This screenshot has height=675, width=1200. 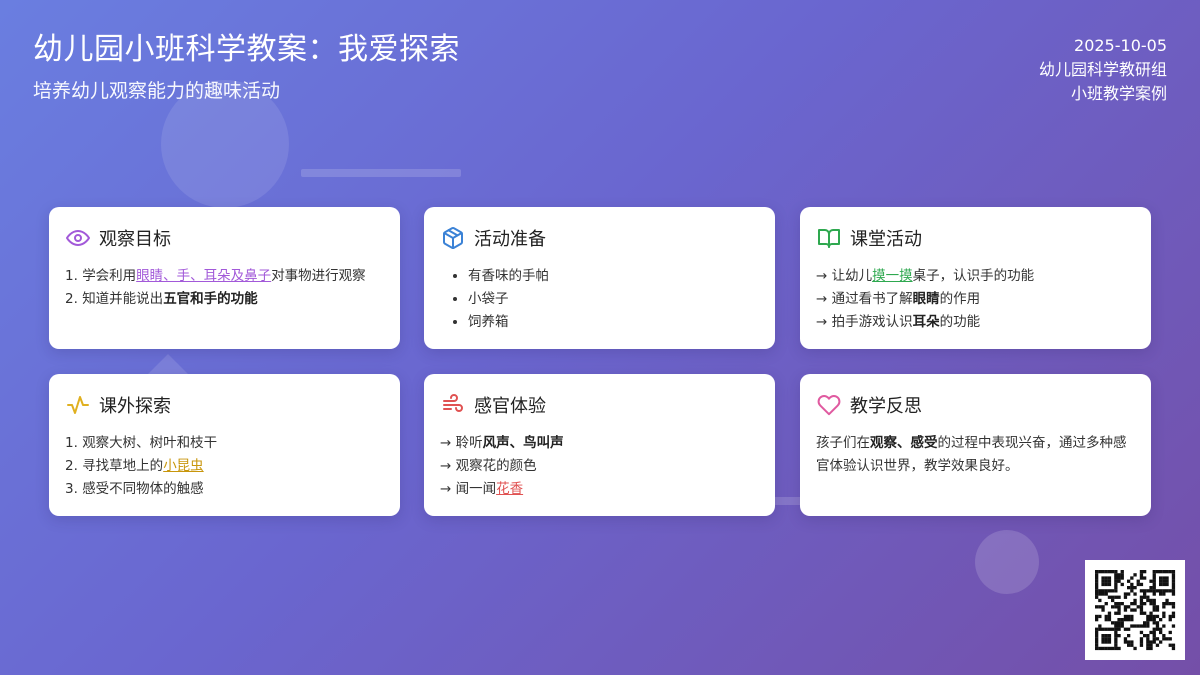 I want to click on list-item: 1. 观察大树、树叶和枝干, so click(x=141, y=443).